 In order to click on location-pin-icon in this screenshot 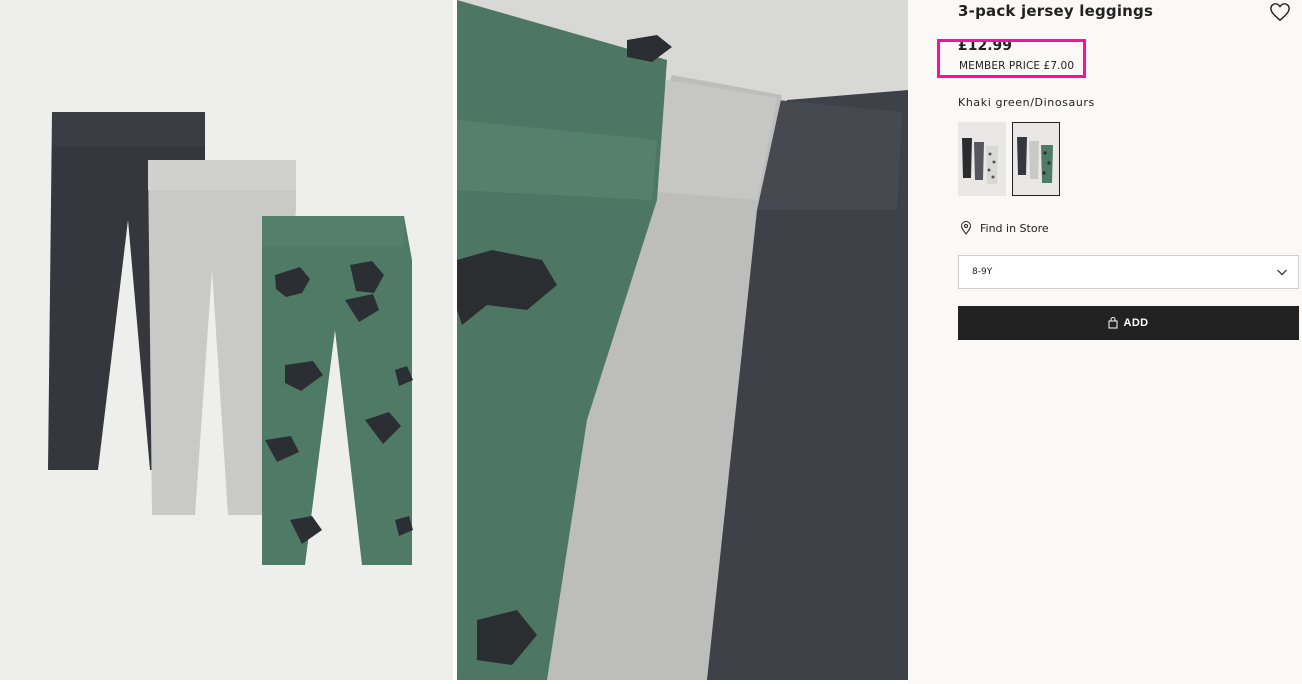, I will do `click(966, 228)`.